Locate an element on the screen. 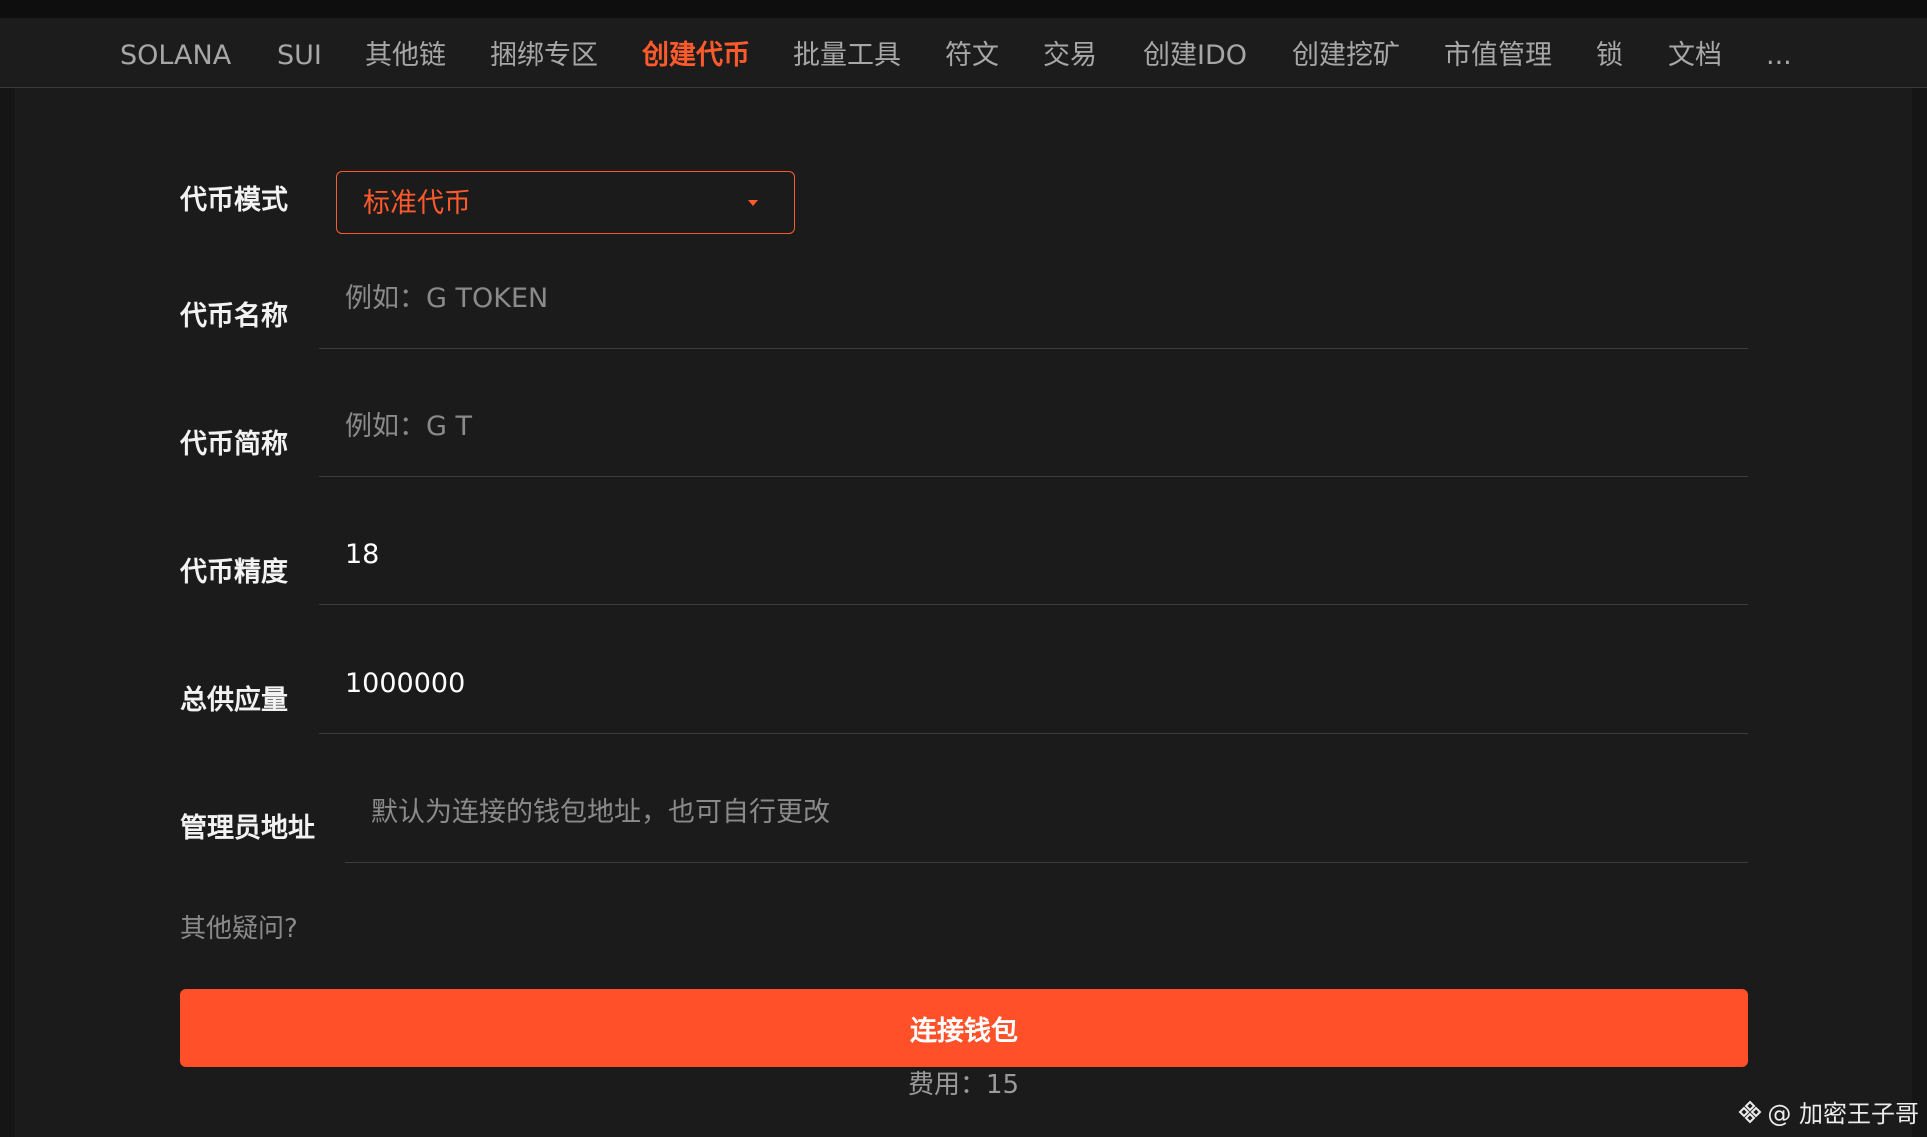  token-decimals-label: 代币精度 is located at coordinates (234, 572).